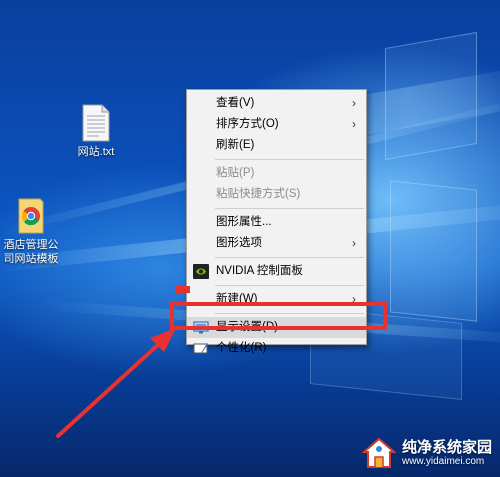 The image size is (500, 477). What do you see at coordinates (446, 447) in the screenshot?
I see `watermark-title: 纯净系统家园` at bounding box center [446, 447].